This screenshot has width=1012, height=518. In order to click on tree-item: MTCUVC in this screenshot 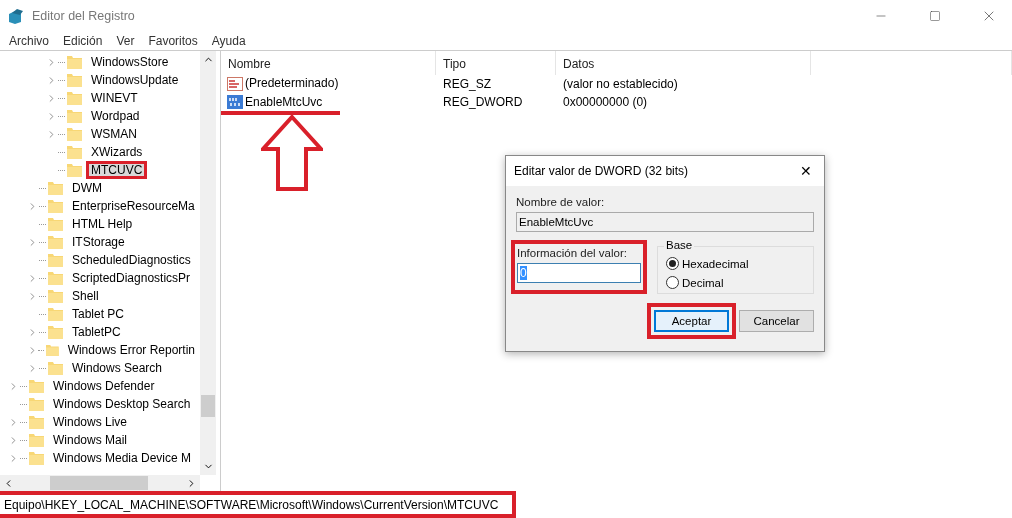, I will do `click(117, 170)`.